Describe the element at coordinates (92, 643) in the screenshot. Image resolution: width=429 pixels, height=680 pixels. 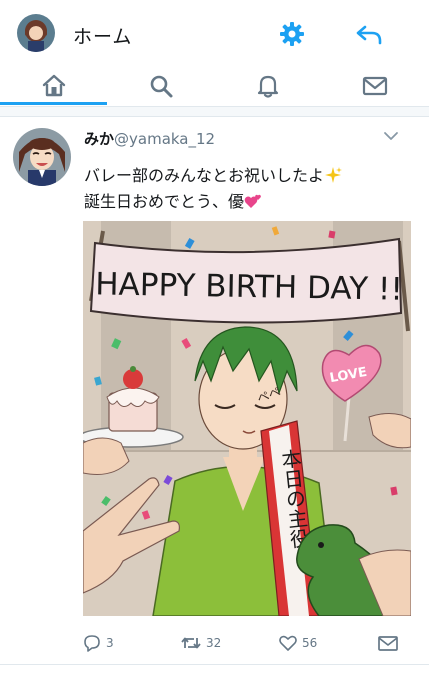
I see `reply-icon` at that location.